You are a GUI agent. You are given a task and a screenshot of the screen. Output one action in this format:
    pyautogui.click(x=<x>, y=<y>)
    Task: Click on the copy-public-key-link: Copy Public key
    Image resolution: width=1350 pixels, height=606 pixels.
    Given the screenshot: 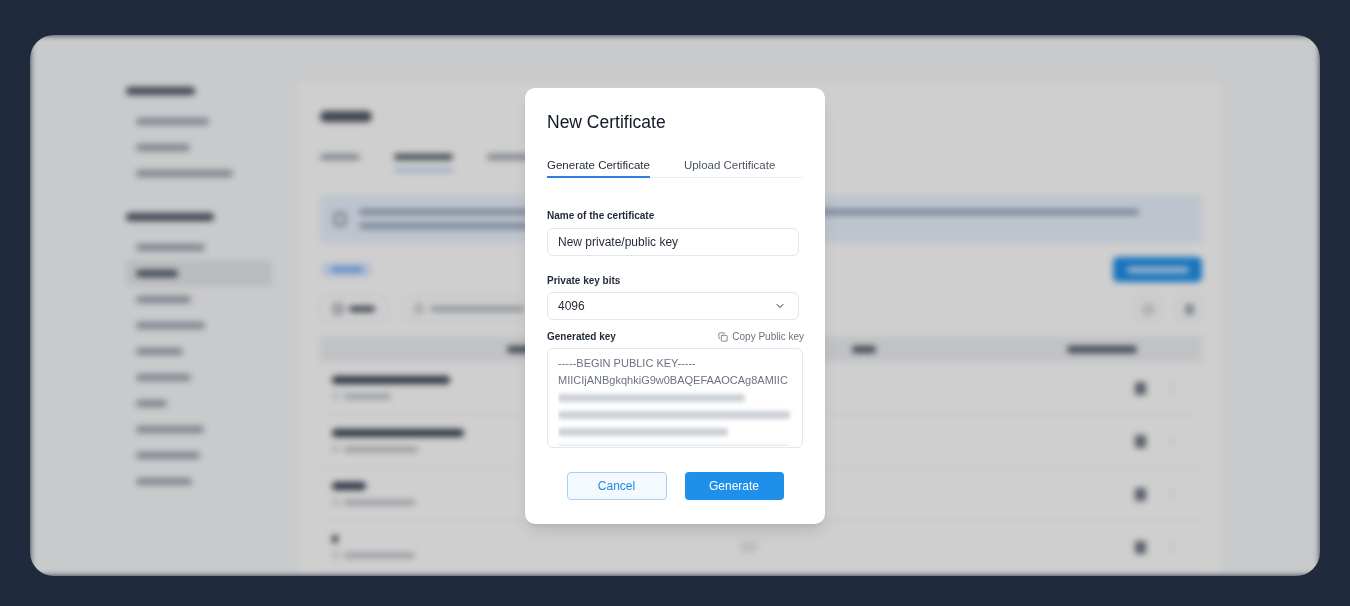 What is the action you would take?
    pyautogui.click(x=761, y=336)
    